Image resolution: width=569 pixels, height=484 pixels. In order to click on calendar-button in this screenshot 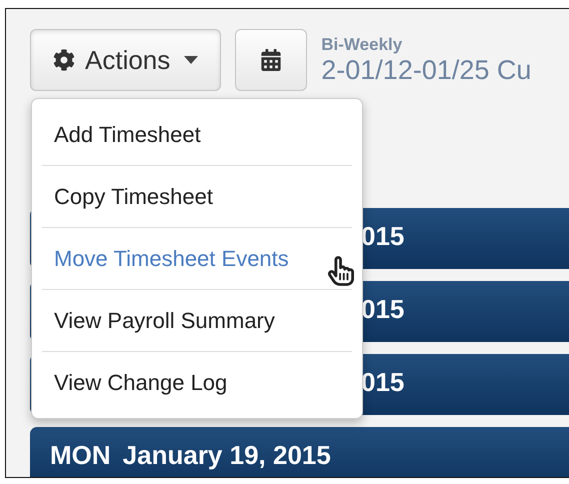, I will do `click(271, 60)`.